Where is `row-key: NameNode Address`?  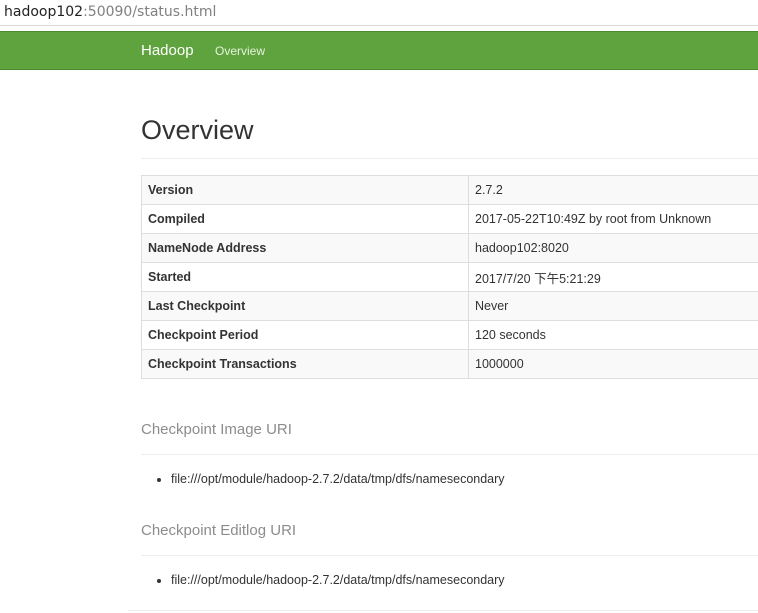
row-key: NameNode Address is located at coordinates (305, 248).